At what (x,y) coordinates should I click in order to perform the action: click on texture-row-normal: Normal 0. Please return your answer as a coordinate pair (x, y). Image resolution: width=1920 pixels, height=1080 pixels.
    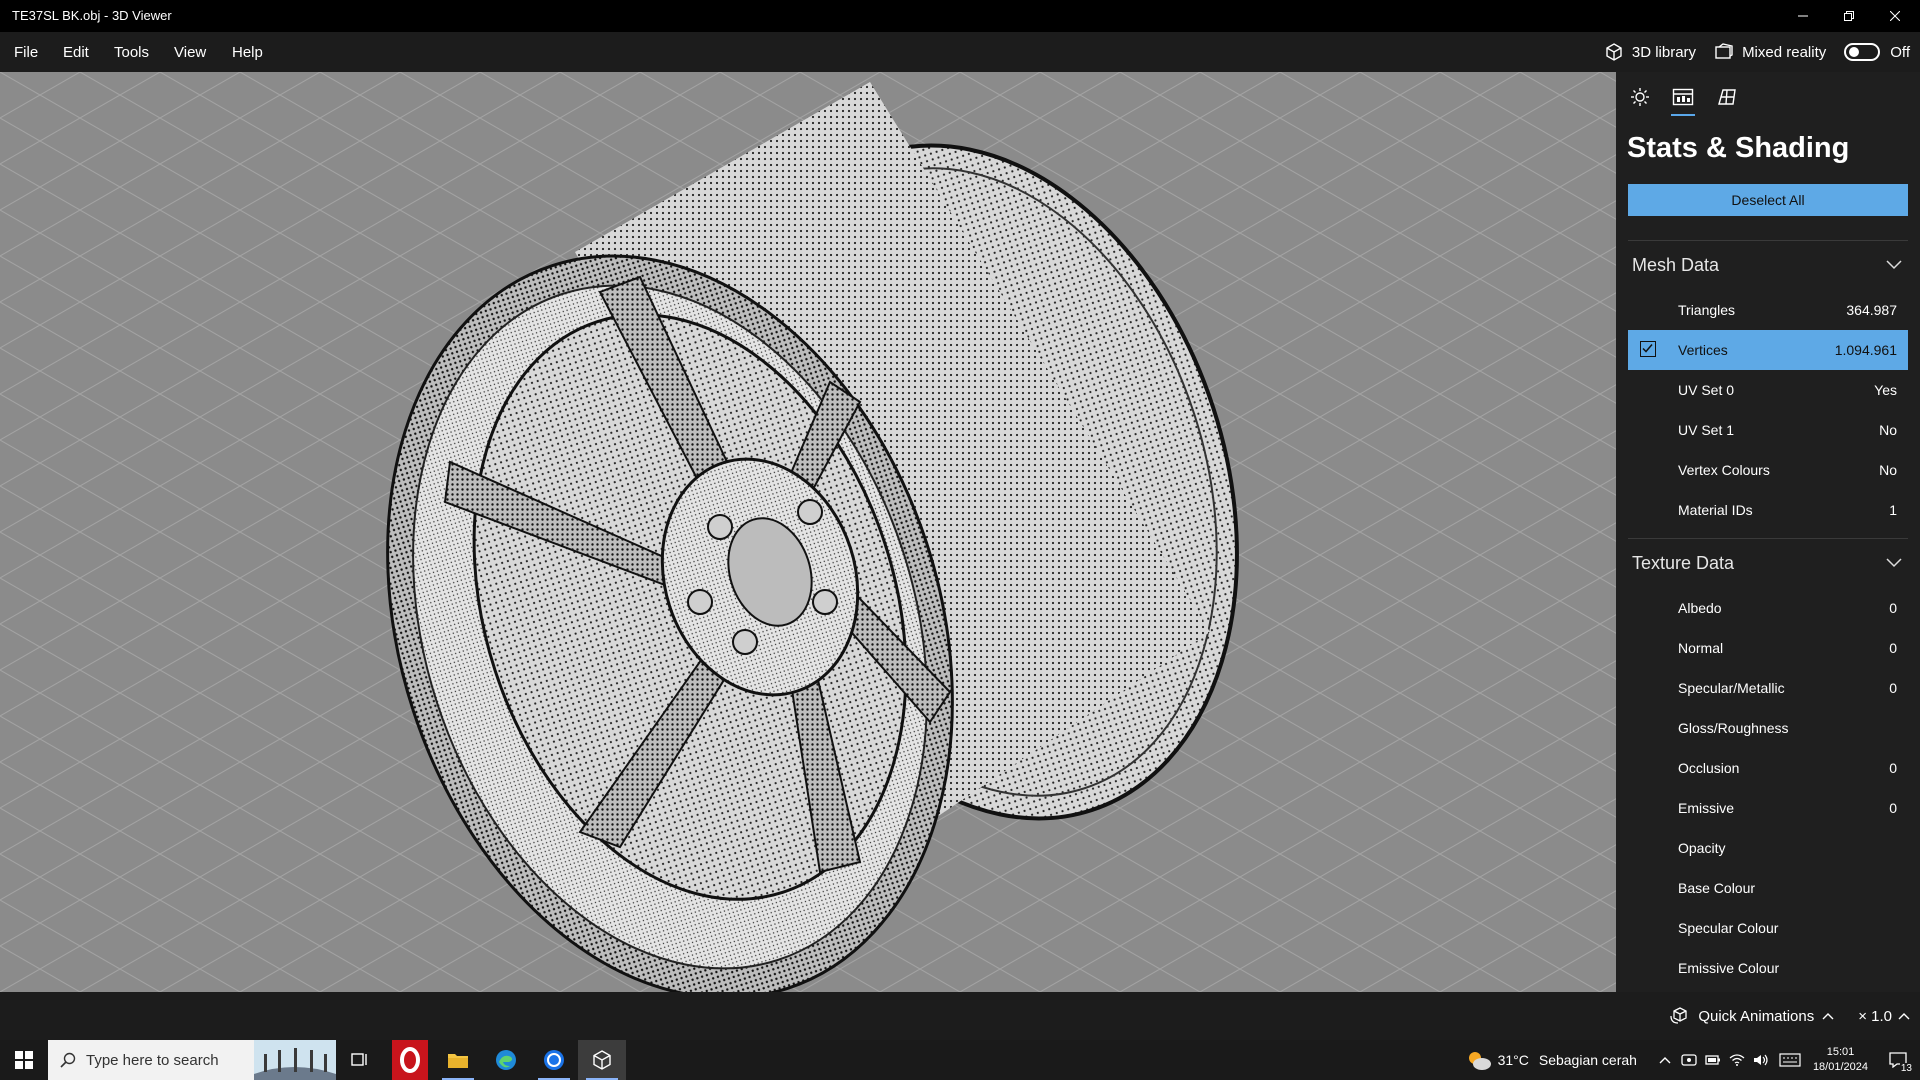
    Looking at the image, I should click on (1768, 648).